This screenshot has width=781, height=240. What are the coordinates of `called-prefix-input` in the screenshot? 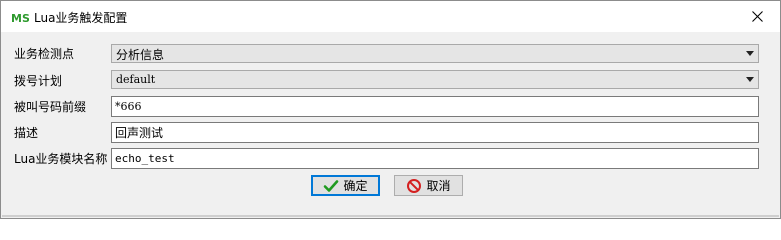 It's located at (435, 106).